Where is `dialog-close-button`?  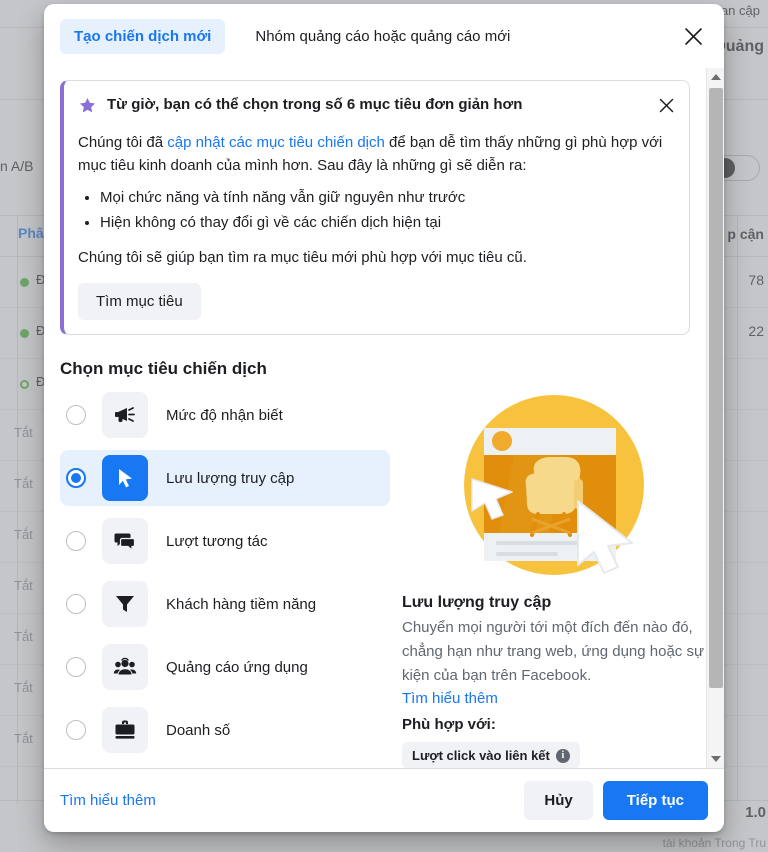
dialog-close-button is located at coordinates (693, 36).